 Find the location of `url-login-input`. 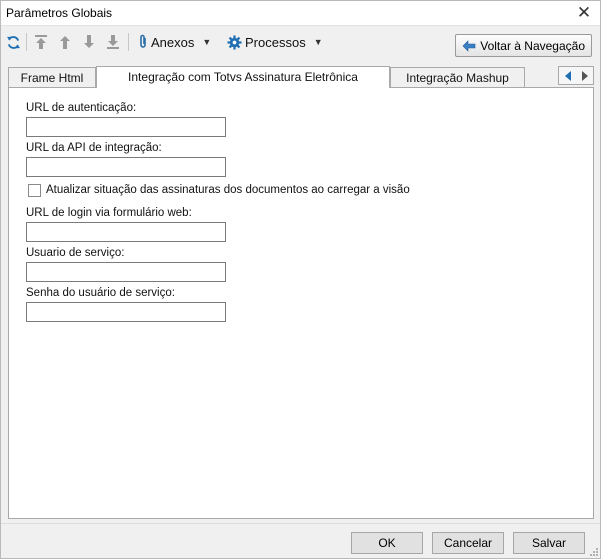

url-login-input is located at coordinates (126, 232).